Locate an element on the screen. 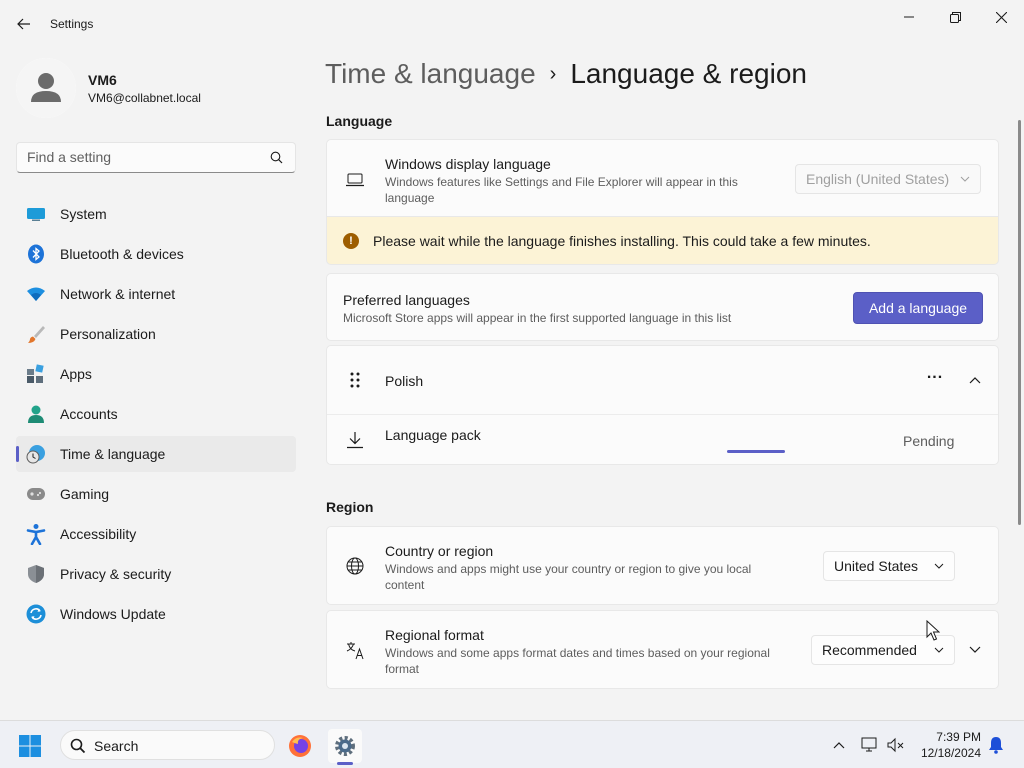  gamepad-icon is located at coordinates (36, 494).